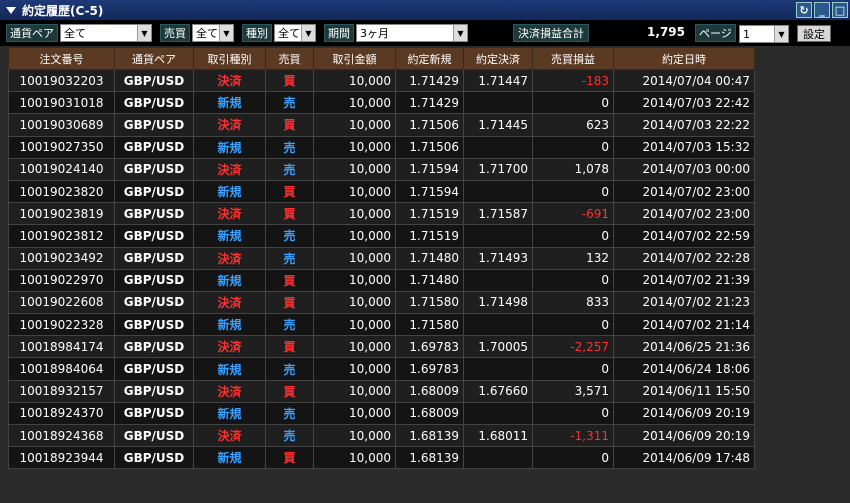  I want to click on col-header-trade-type: 取引種別, so click(229, 58).